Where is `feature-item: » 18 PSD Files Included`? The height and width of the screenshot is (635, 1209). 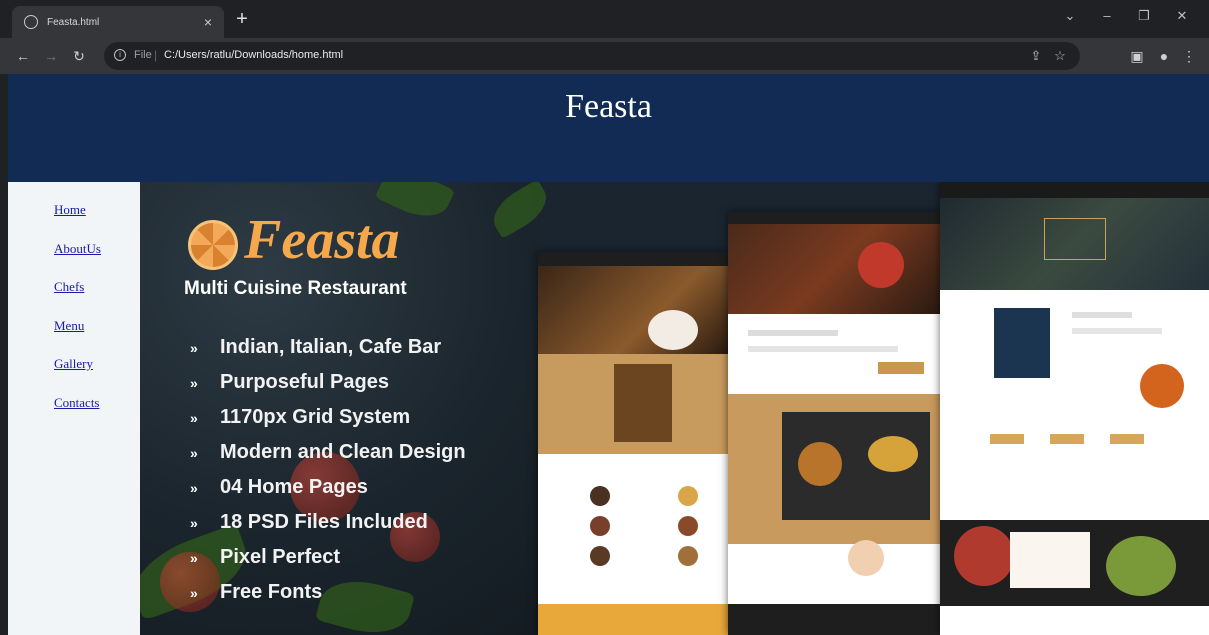
feature-item: » 18 PSD Files Included is located at coordinates (309, 522).